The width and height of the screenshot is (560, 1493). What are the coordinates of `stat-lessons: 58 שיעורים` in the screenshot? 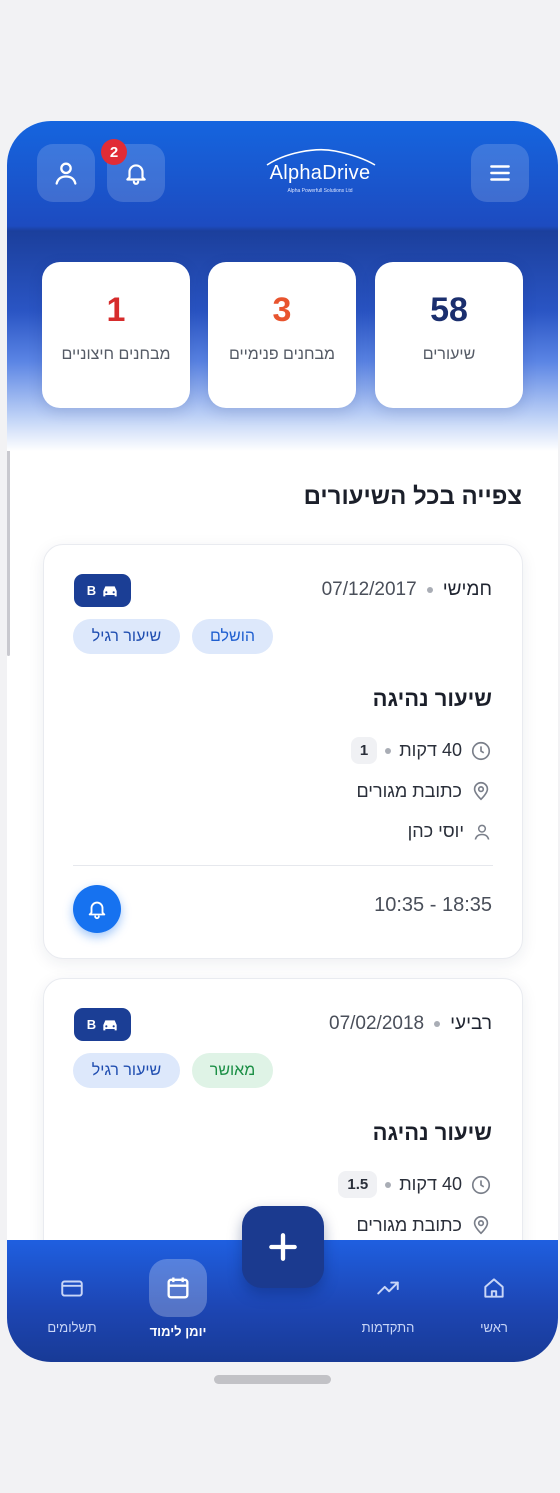 It's located at (449, 335).